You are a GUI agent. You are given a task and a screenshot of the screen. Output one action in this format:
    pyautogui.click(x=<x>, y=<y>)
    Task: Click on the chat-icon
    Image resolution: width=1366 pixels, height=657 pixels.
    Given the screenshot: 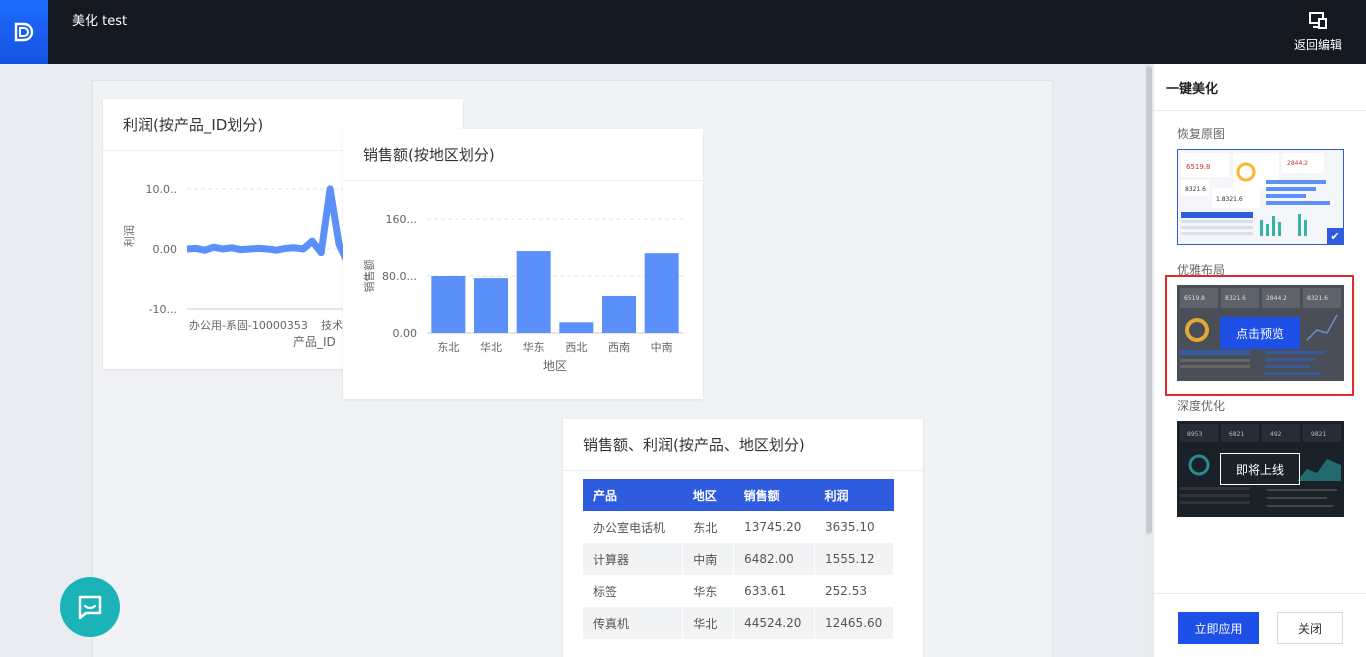 What is the action you would take?
    pyautogui.click(x=90, y=607)
    